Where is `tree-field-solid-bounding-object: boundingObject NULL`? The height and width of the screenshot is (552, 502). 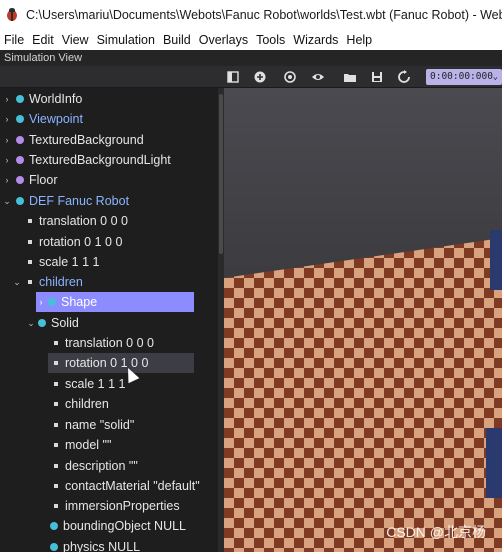 tree-field-solid-bounding-object: boundingObject NULL is located at coordinates (116, 526).